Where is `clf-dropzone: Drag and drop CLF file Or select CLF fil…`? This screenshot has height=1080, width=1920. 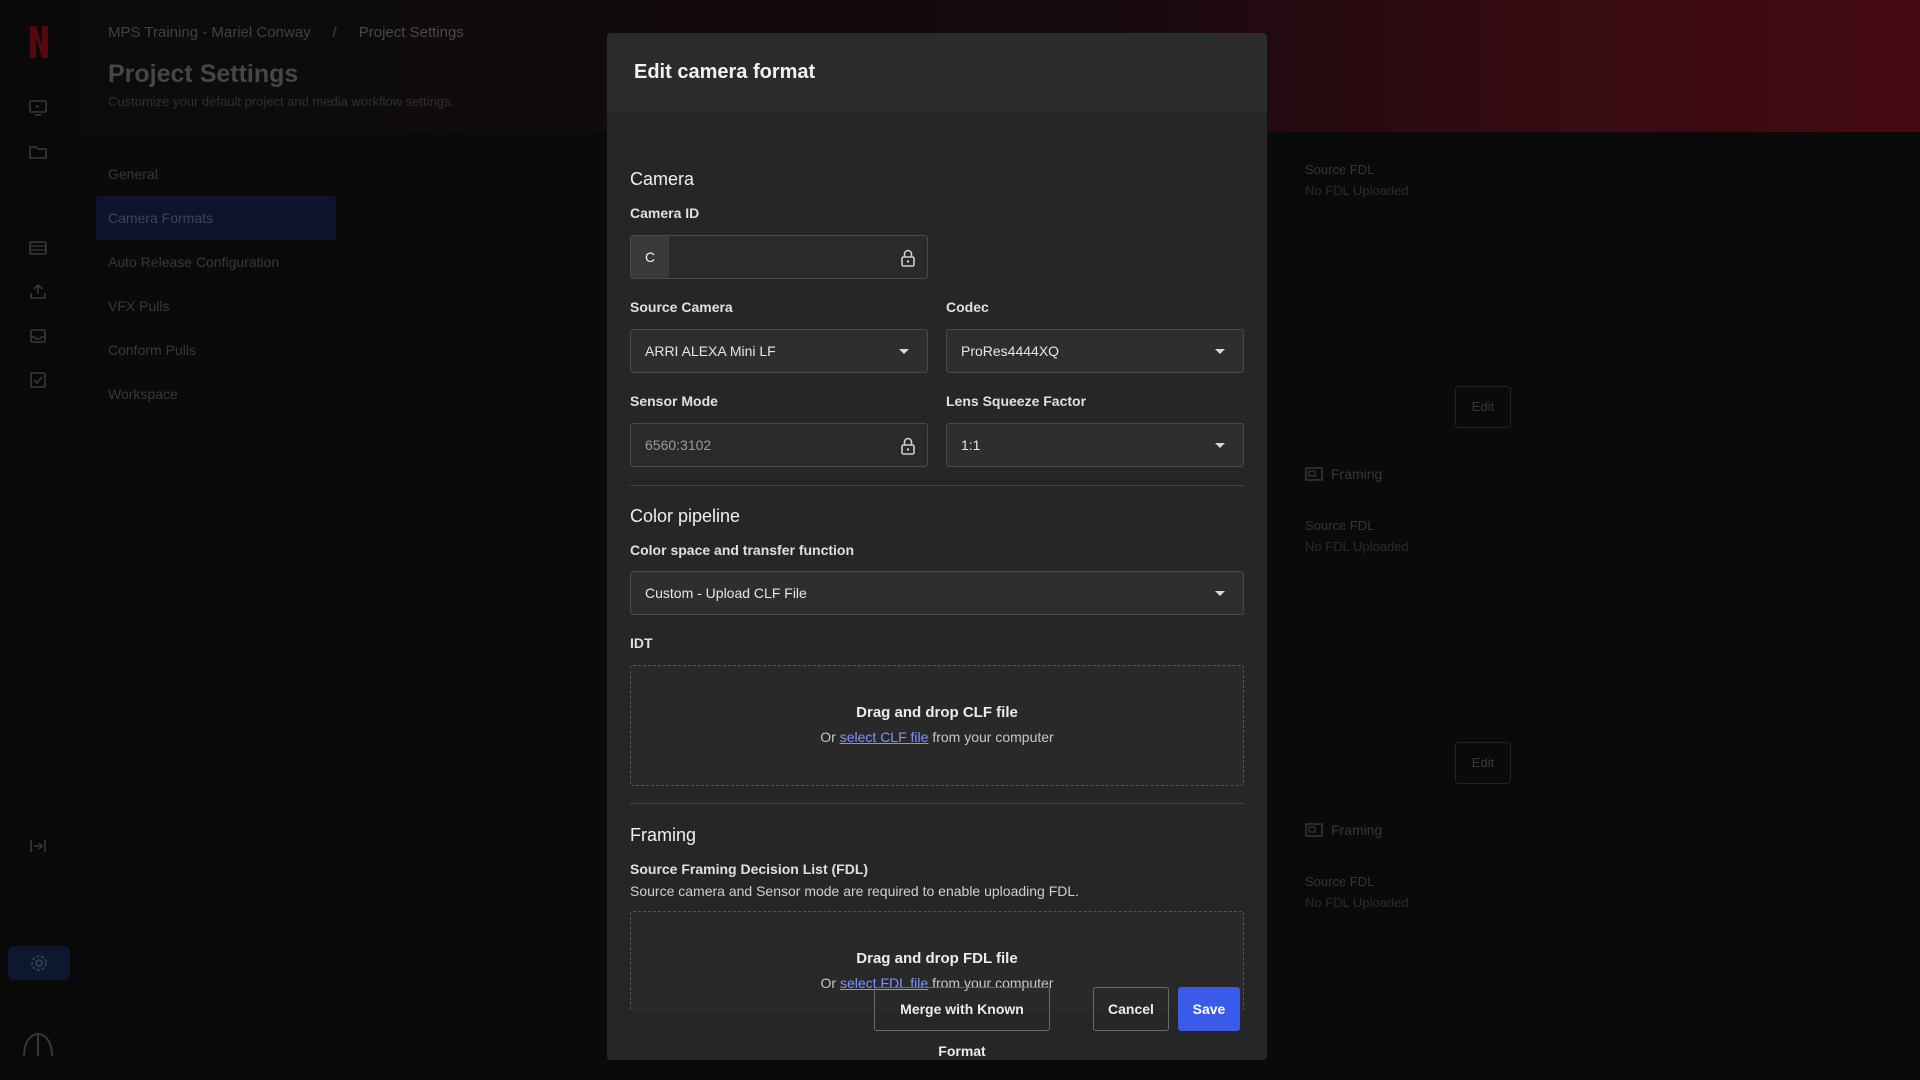 clf-dropzone: Drag and drop CLF file Or select CLF fil… is located at coordinates (937, 725).